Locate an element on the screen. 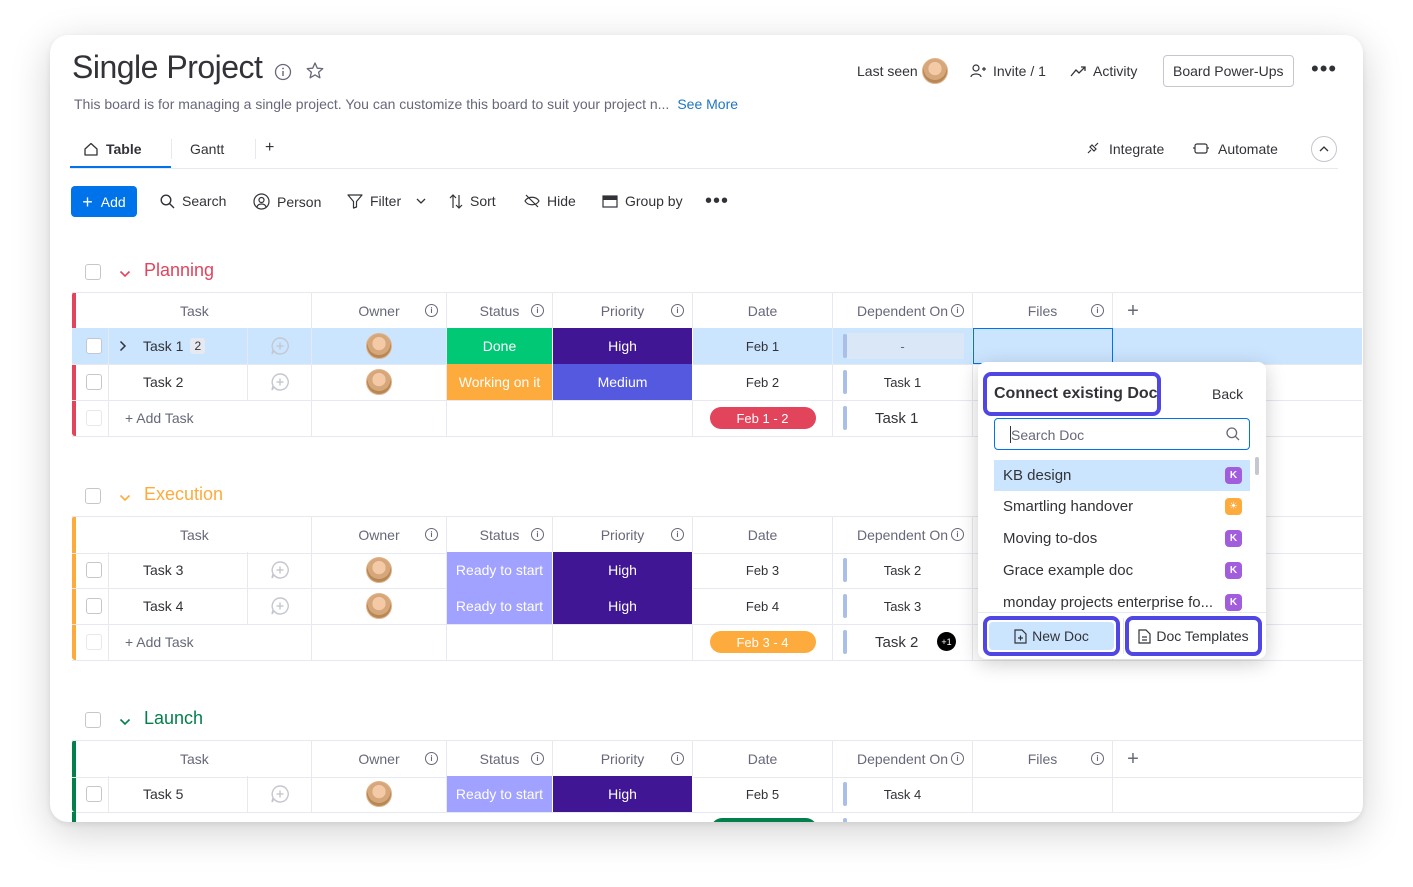 This screenshot has height=887, width=1413. tab-gantt: Gantt is located at coordinates (207, 149).